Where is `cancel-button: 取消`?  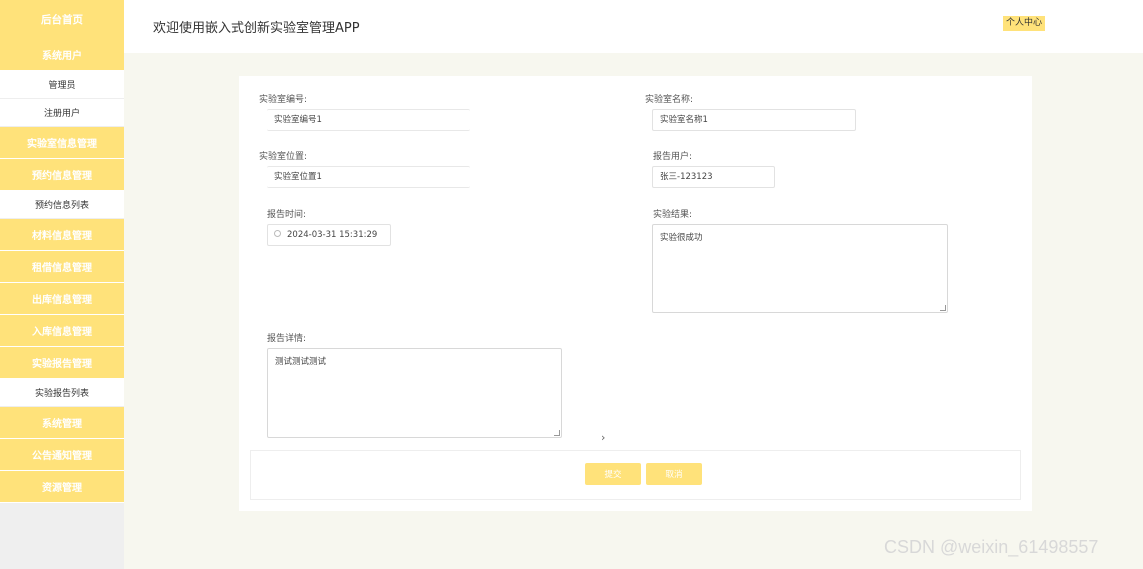
cancel-button: 取消 is located at coordinates (674, 474).